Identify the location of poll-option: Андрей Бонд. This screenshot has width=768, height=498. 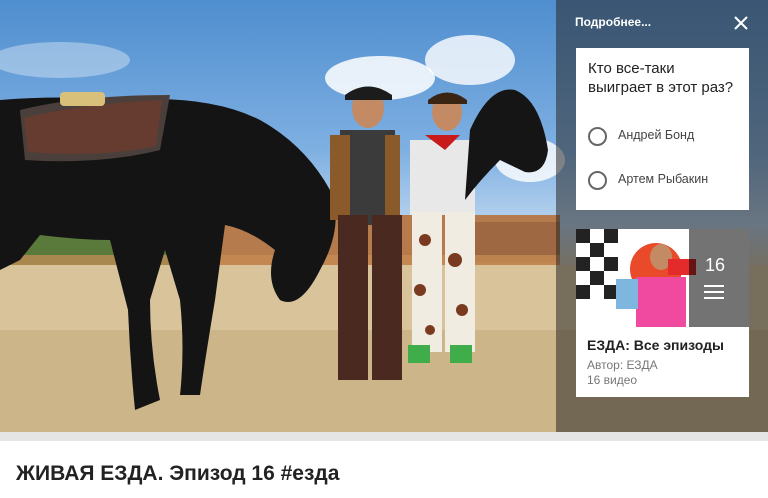
(664, 137).